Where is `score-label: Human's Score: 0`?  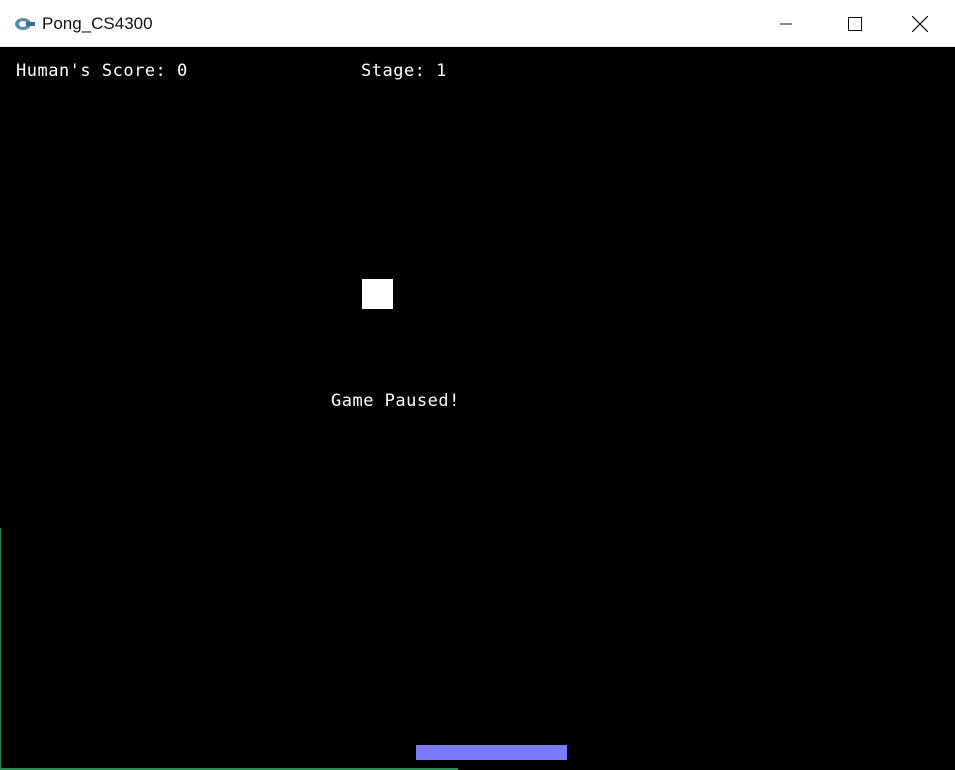
score-label: Human's Score: 0 is located at coordinates (102, 71).